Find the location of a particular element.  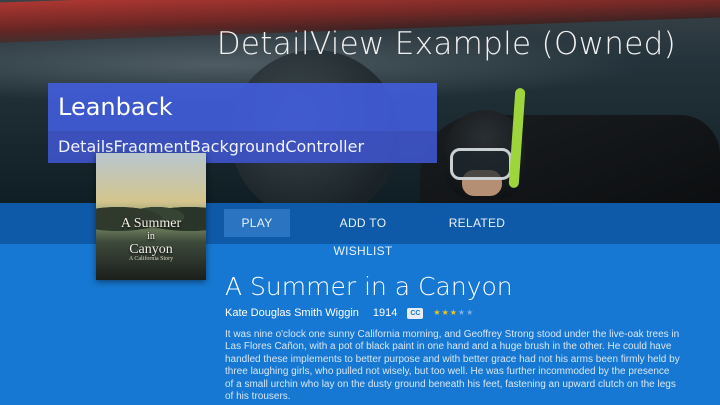

add-to-wishlist-button: ADD TO WISHLIST is located at coordinates (363, 233).